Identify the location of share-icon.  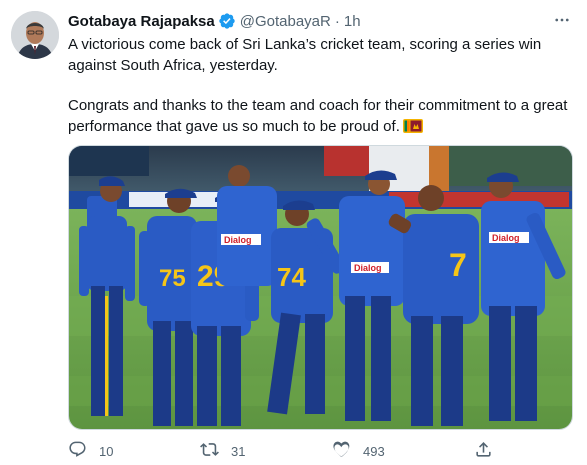
(483, 451).